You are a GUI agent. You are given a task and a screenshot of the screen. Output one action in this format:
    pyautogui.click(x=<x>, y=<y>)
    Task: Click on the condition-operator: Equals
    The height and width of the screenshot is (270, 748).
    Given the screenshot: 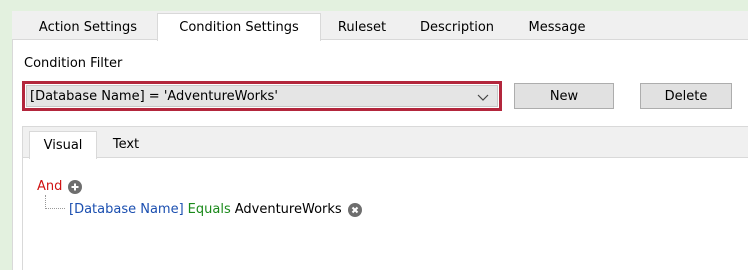 What is the action you would take?
    pyautogui.click(x=209, y=209)
    